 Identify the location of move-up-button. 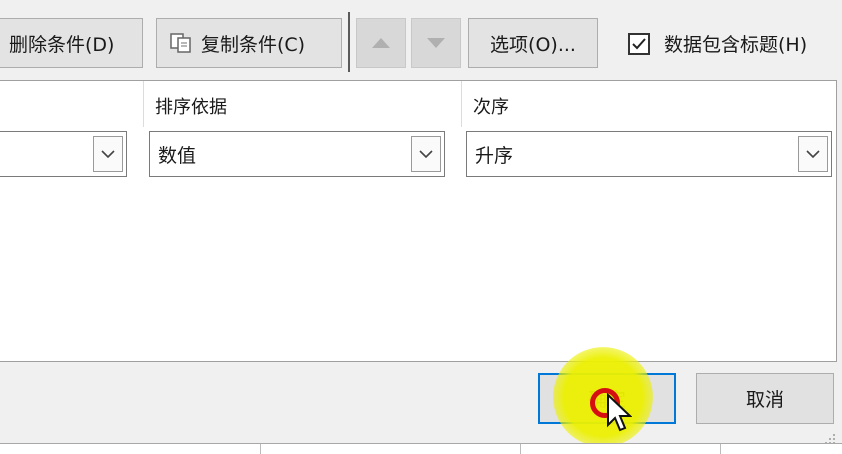
(381, 43).